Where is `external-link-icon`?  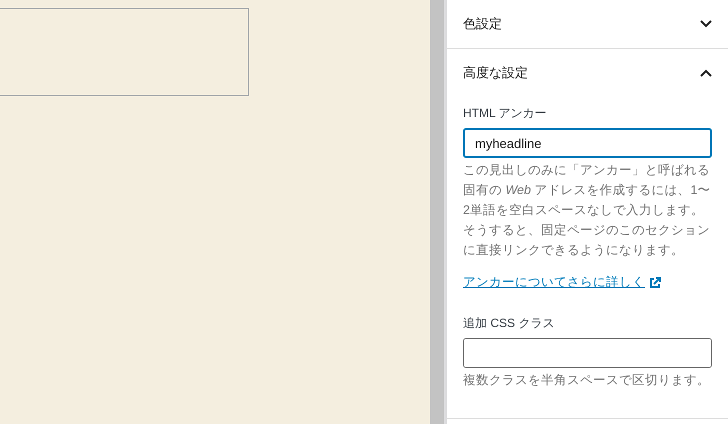
external-link-icon is located at coordinates (655, 282).